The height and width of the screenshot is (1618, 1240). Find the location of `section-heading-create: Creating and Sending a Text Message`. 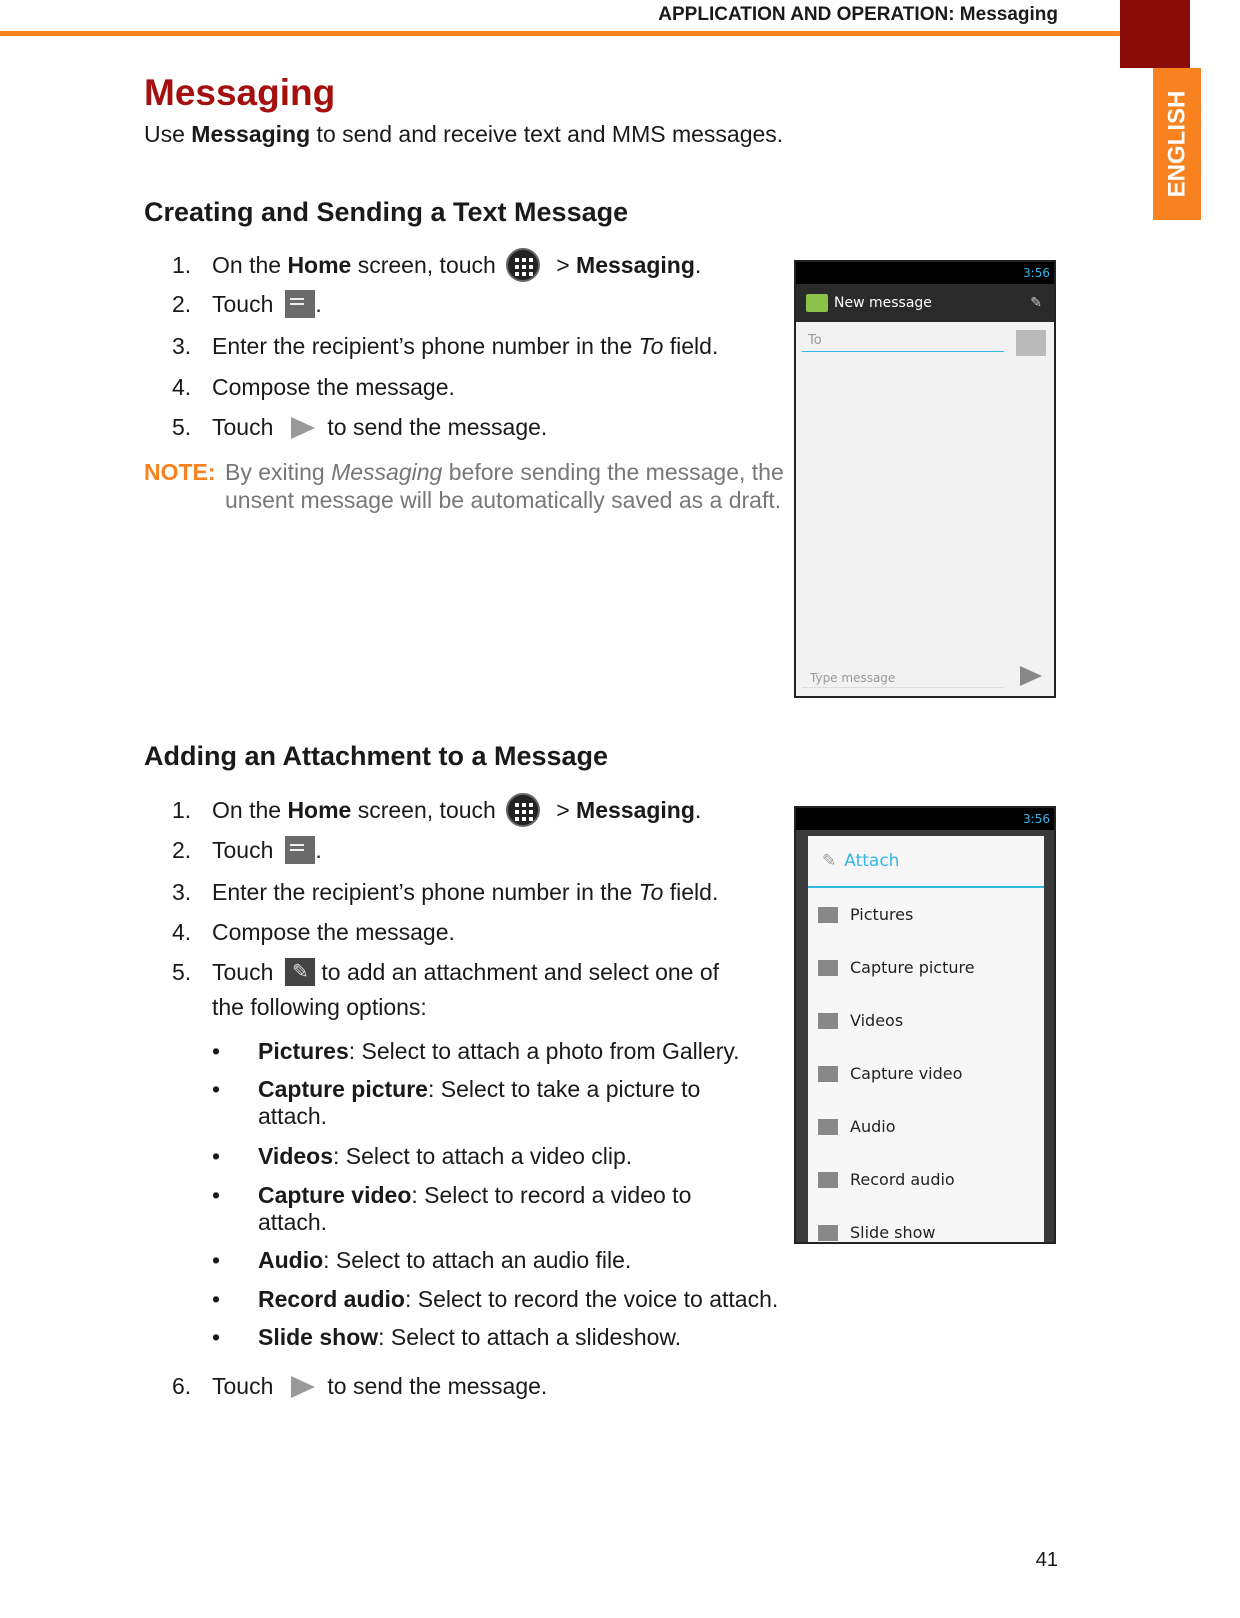

section-heading-create: Creating and Sending a Text Message is located at coordinates (386, 212).